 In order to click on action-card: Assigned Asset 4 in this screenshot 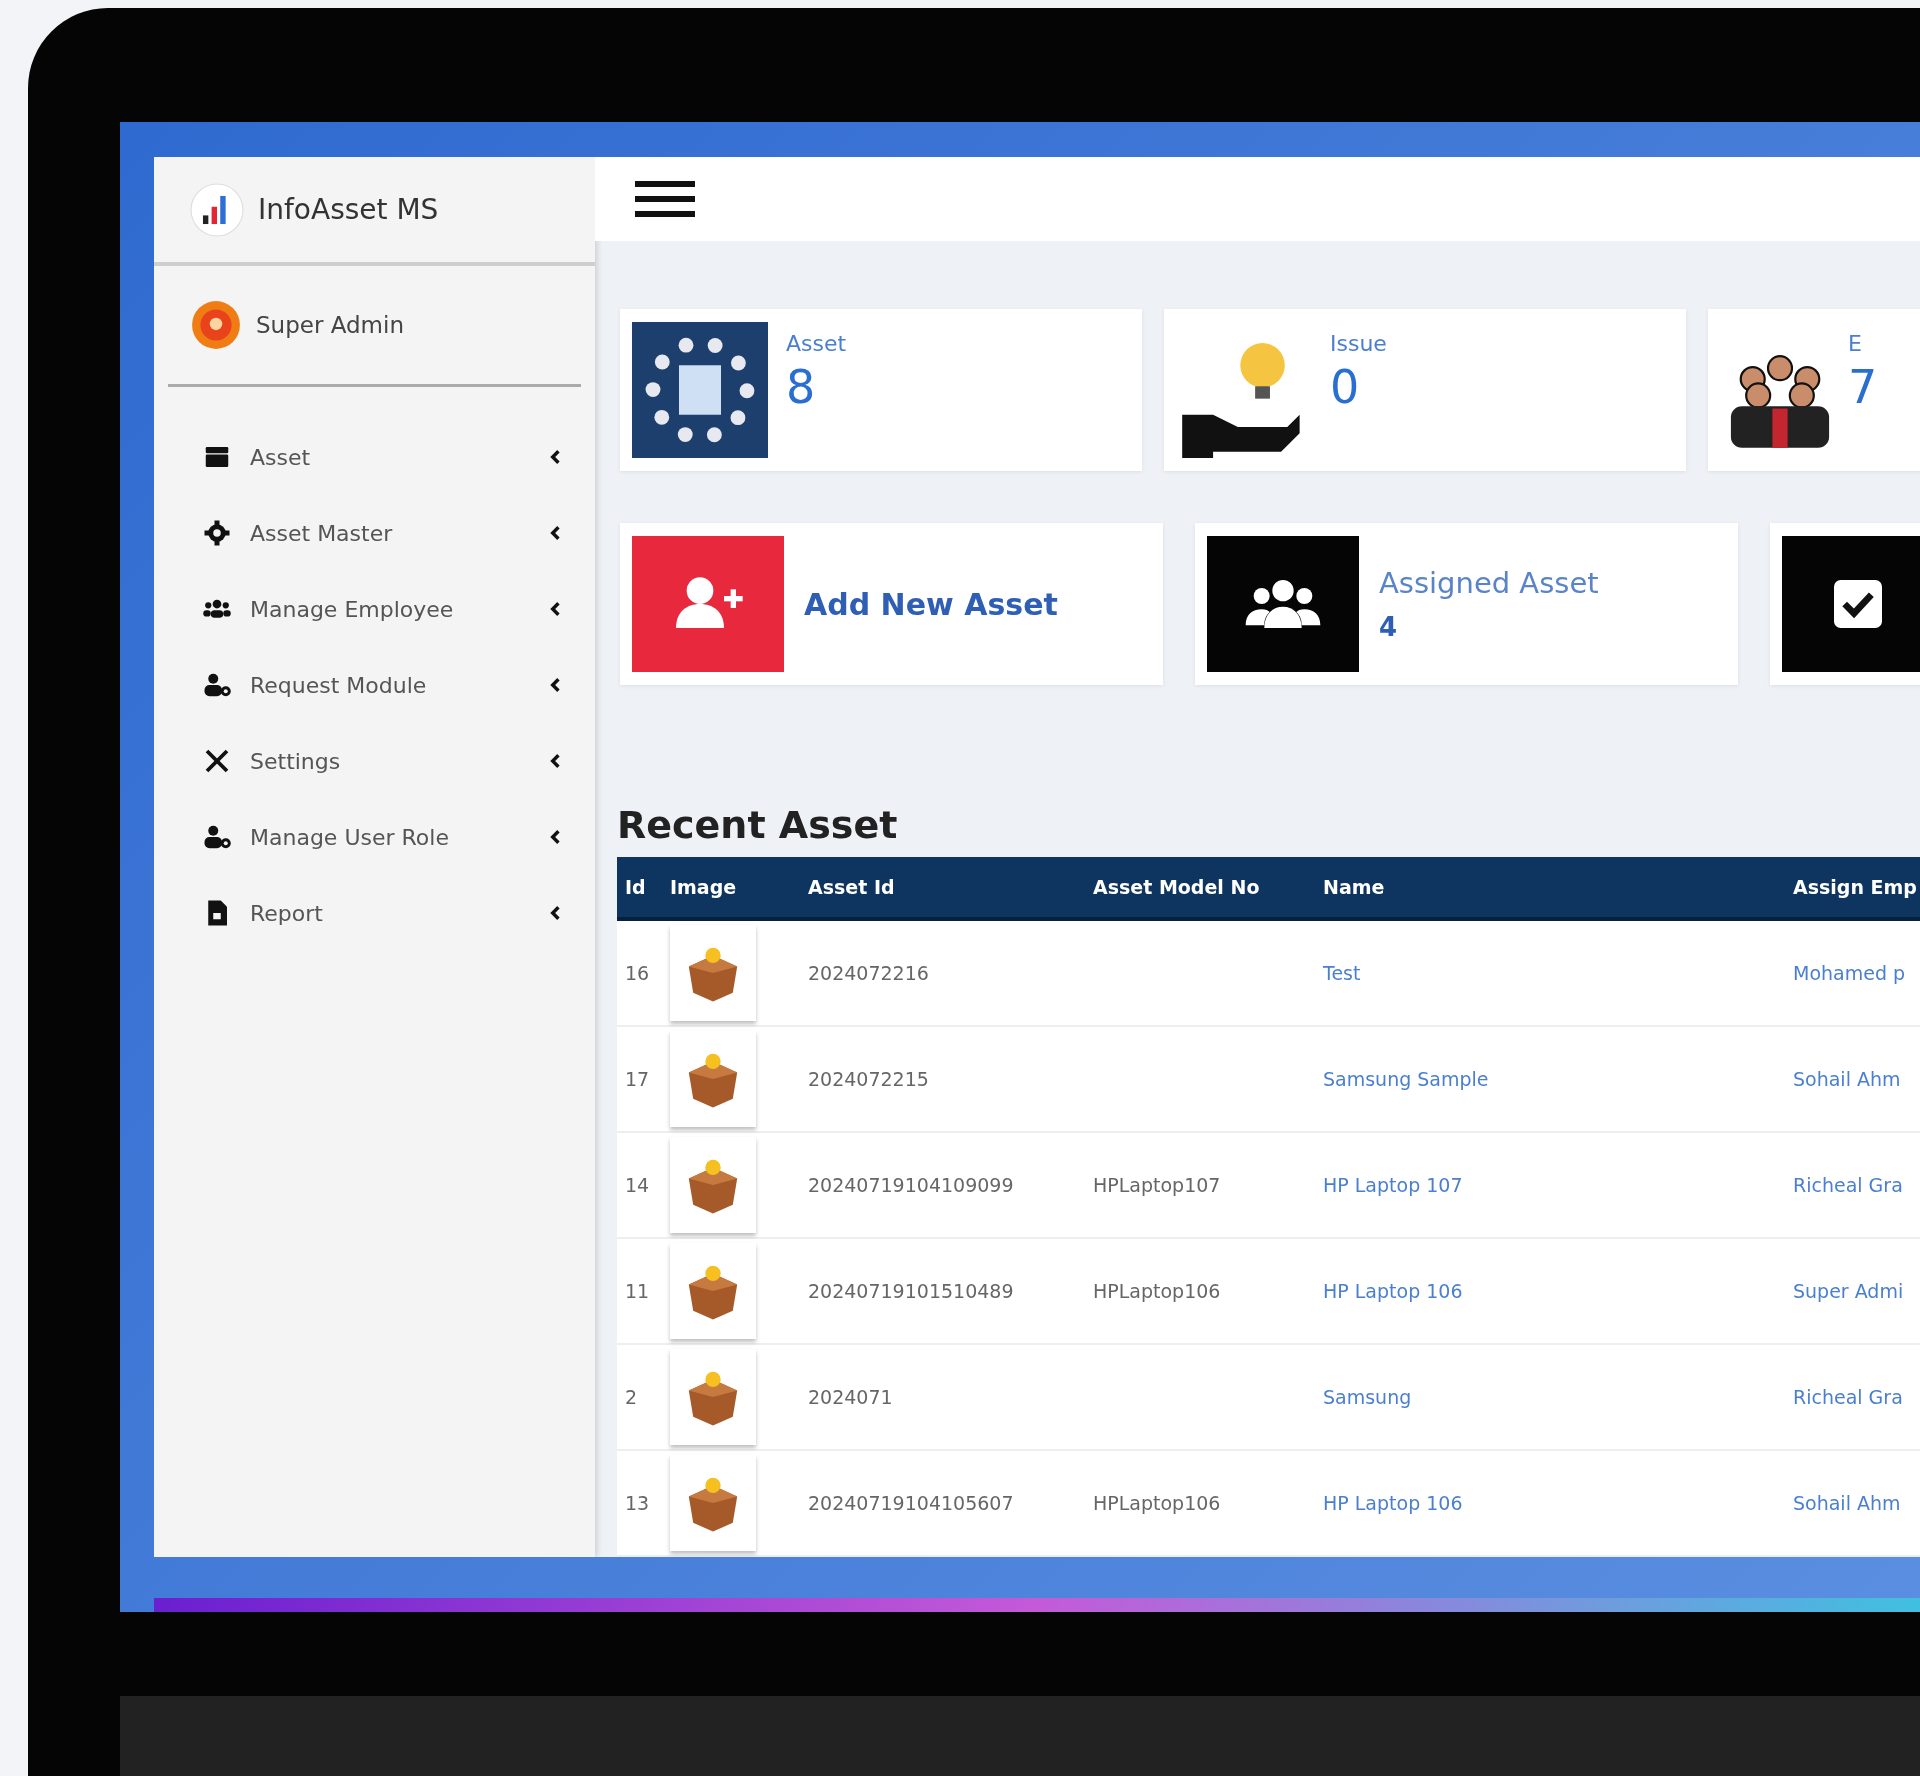, I will do `click(1466, 604)`.